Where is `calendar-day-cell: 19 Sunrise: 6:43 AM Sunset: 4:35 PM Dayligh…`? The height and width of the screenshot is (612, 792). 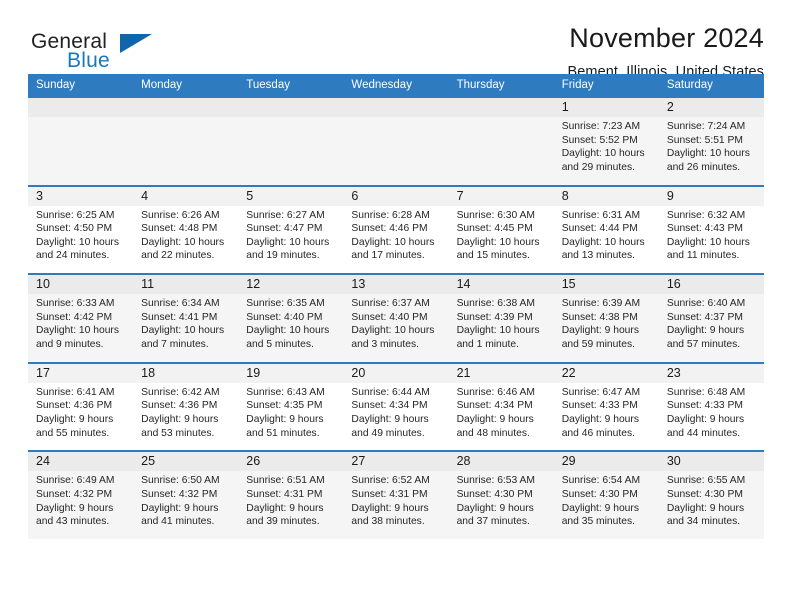 calendar-day-cell: 19 Sunrise: 6:43 AM Sunset: 4:35 PM Dayligh… is located at coordinates (291, 407).